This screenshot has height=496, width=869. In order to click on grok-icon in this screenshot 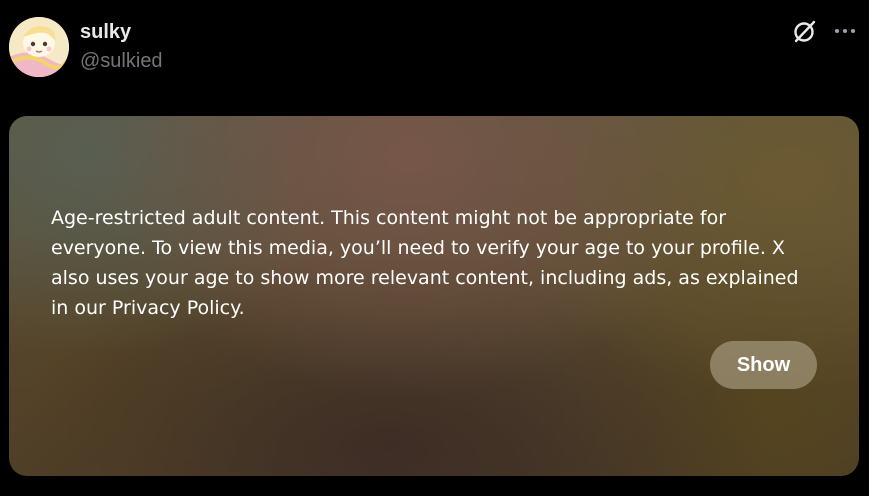, I will do `click(805, 31)`.